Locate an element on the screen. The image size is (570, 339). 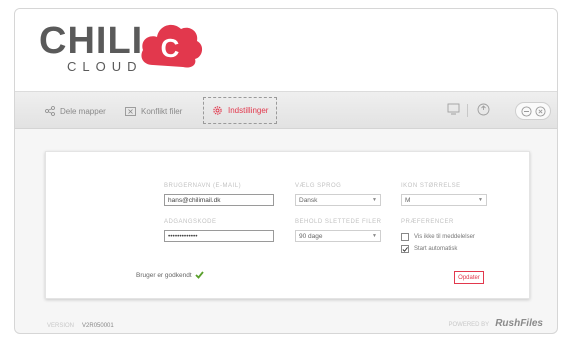
monitor-icon is located at coordinates (453, 109).